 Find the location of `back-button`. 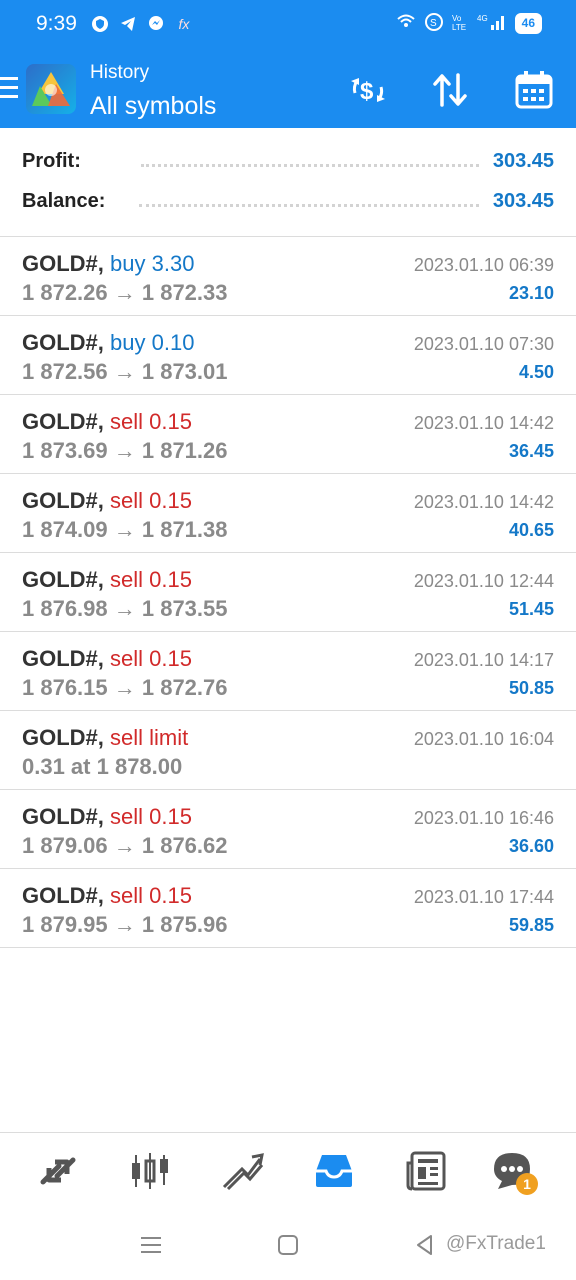

back-button is located at coordinates (425, 1245).